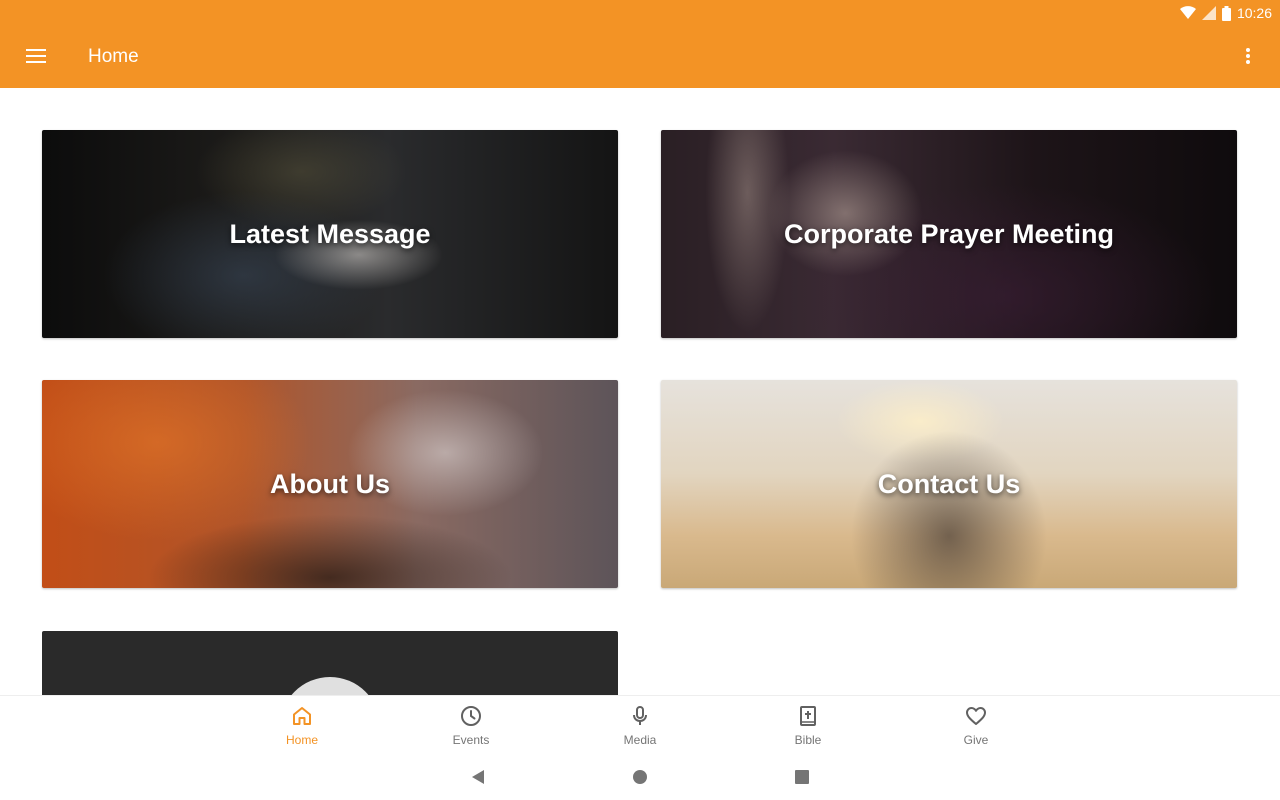 The height and width of the screenshot is (800, 1280). I want to click on hamburger-menu-icon, so click(36, 56).